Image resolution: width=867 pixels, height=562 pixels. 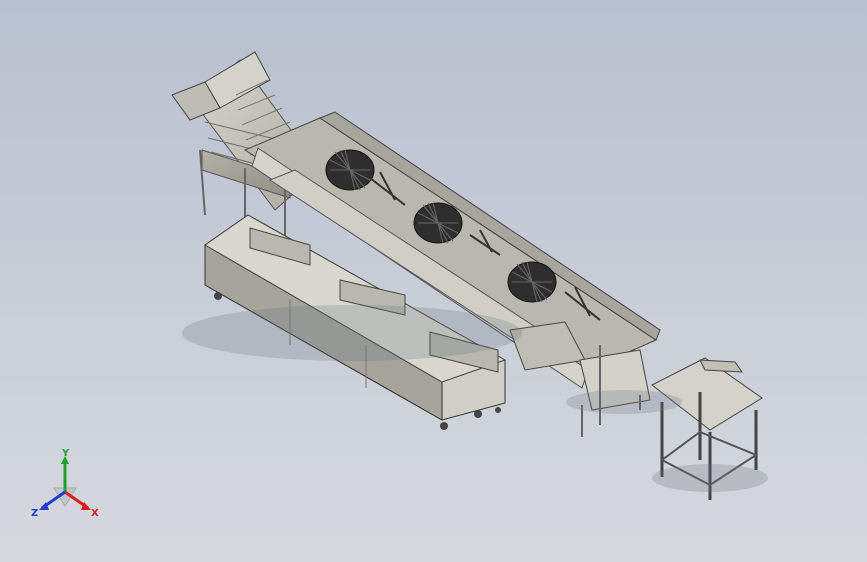 I want to click on z-axis-label: Z, so click(x=34, y=513).